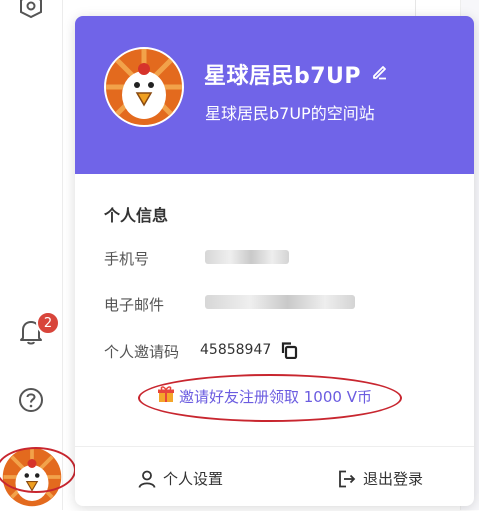  Describe the element at coordinates (415, 8) in the screenshot. I see `background-divider` at that location.